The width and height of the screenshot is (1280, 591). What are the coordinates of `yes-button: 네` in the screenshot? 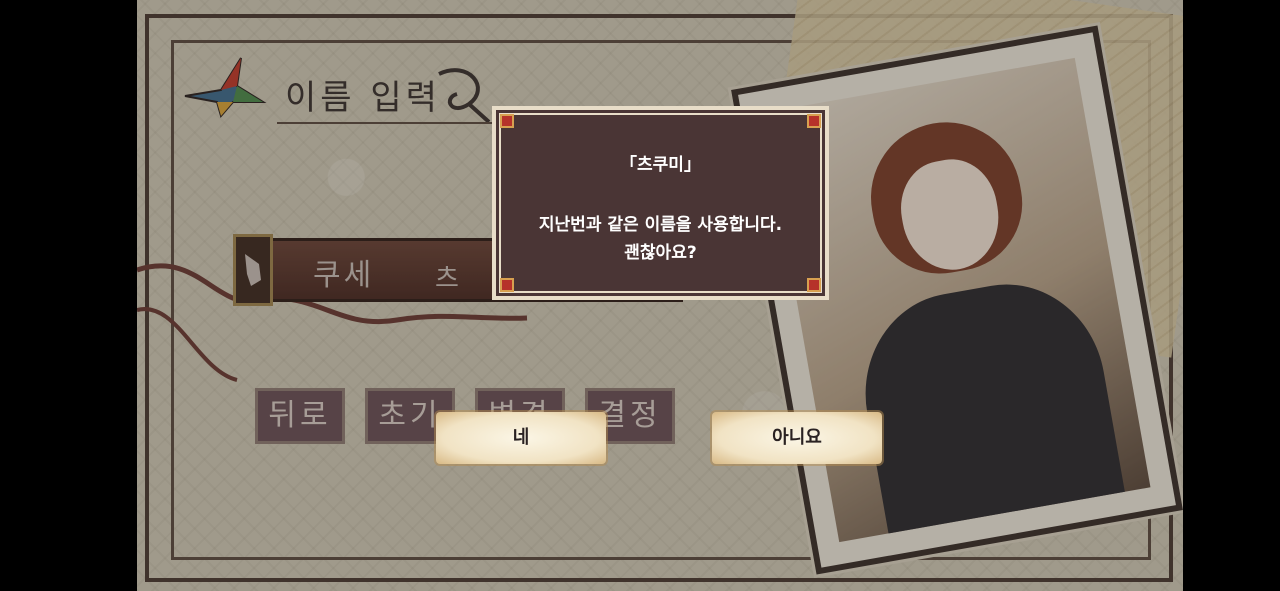 It's located at (521, 438).